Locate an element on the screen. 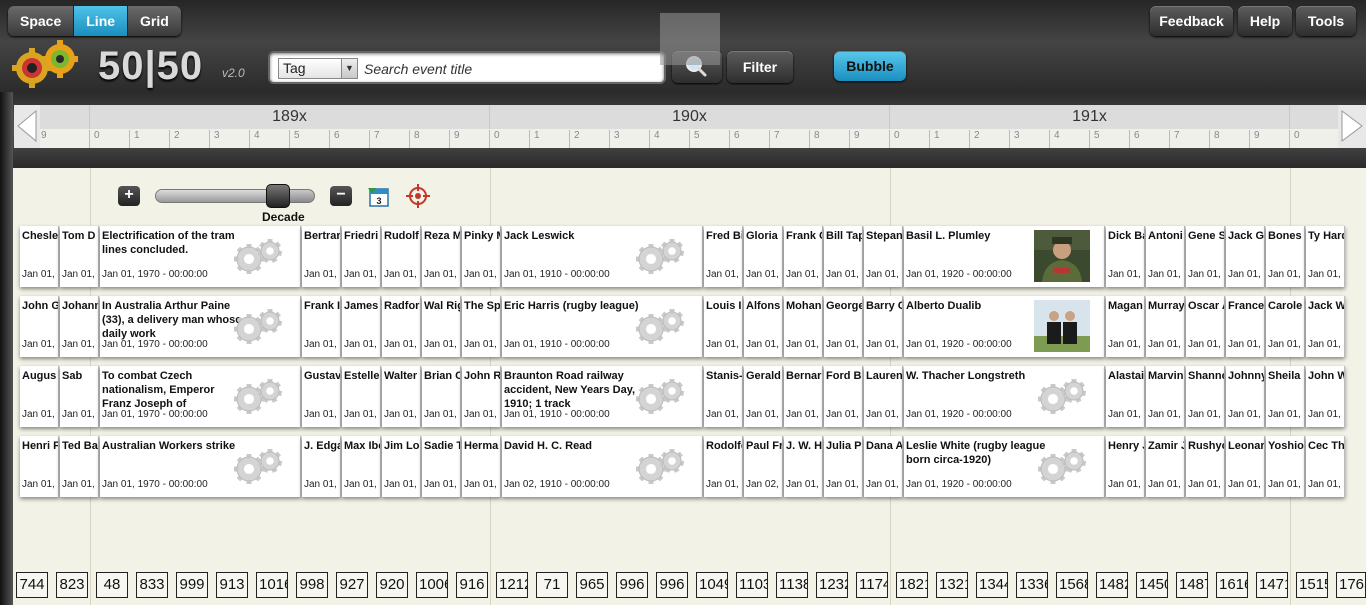  event-card: Julia Pi Jan 01, is located at coordinates (843, 466).